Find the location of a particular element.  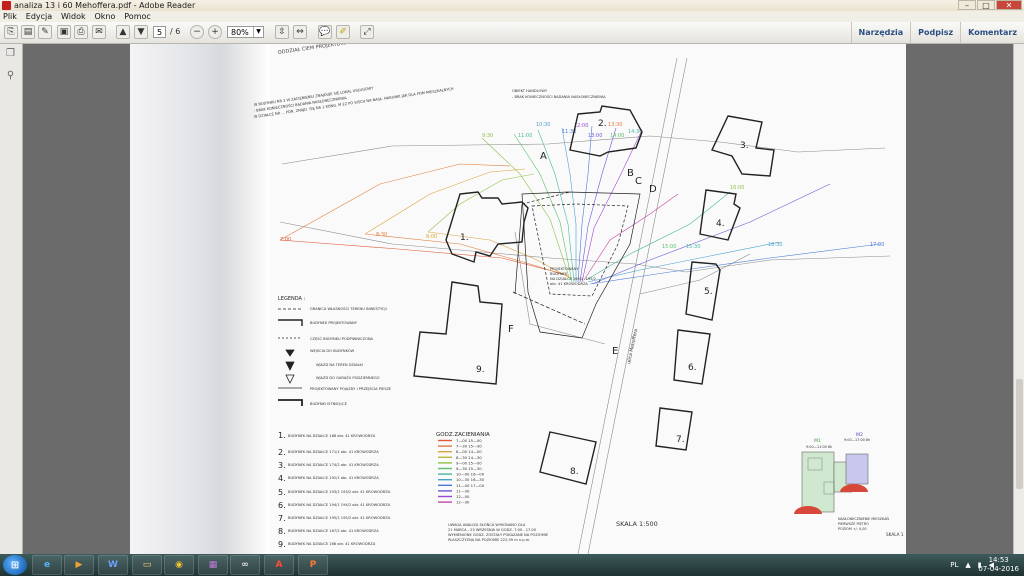

taskbar-app-folder: ▭ is located at coordinates (147, 565).